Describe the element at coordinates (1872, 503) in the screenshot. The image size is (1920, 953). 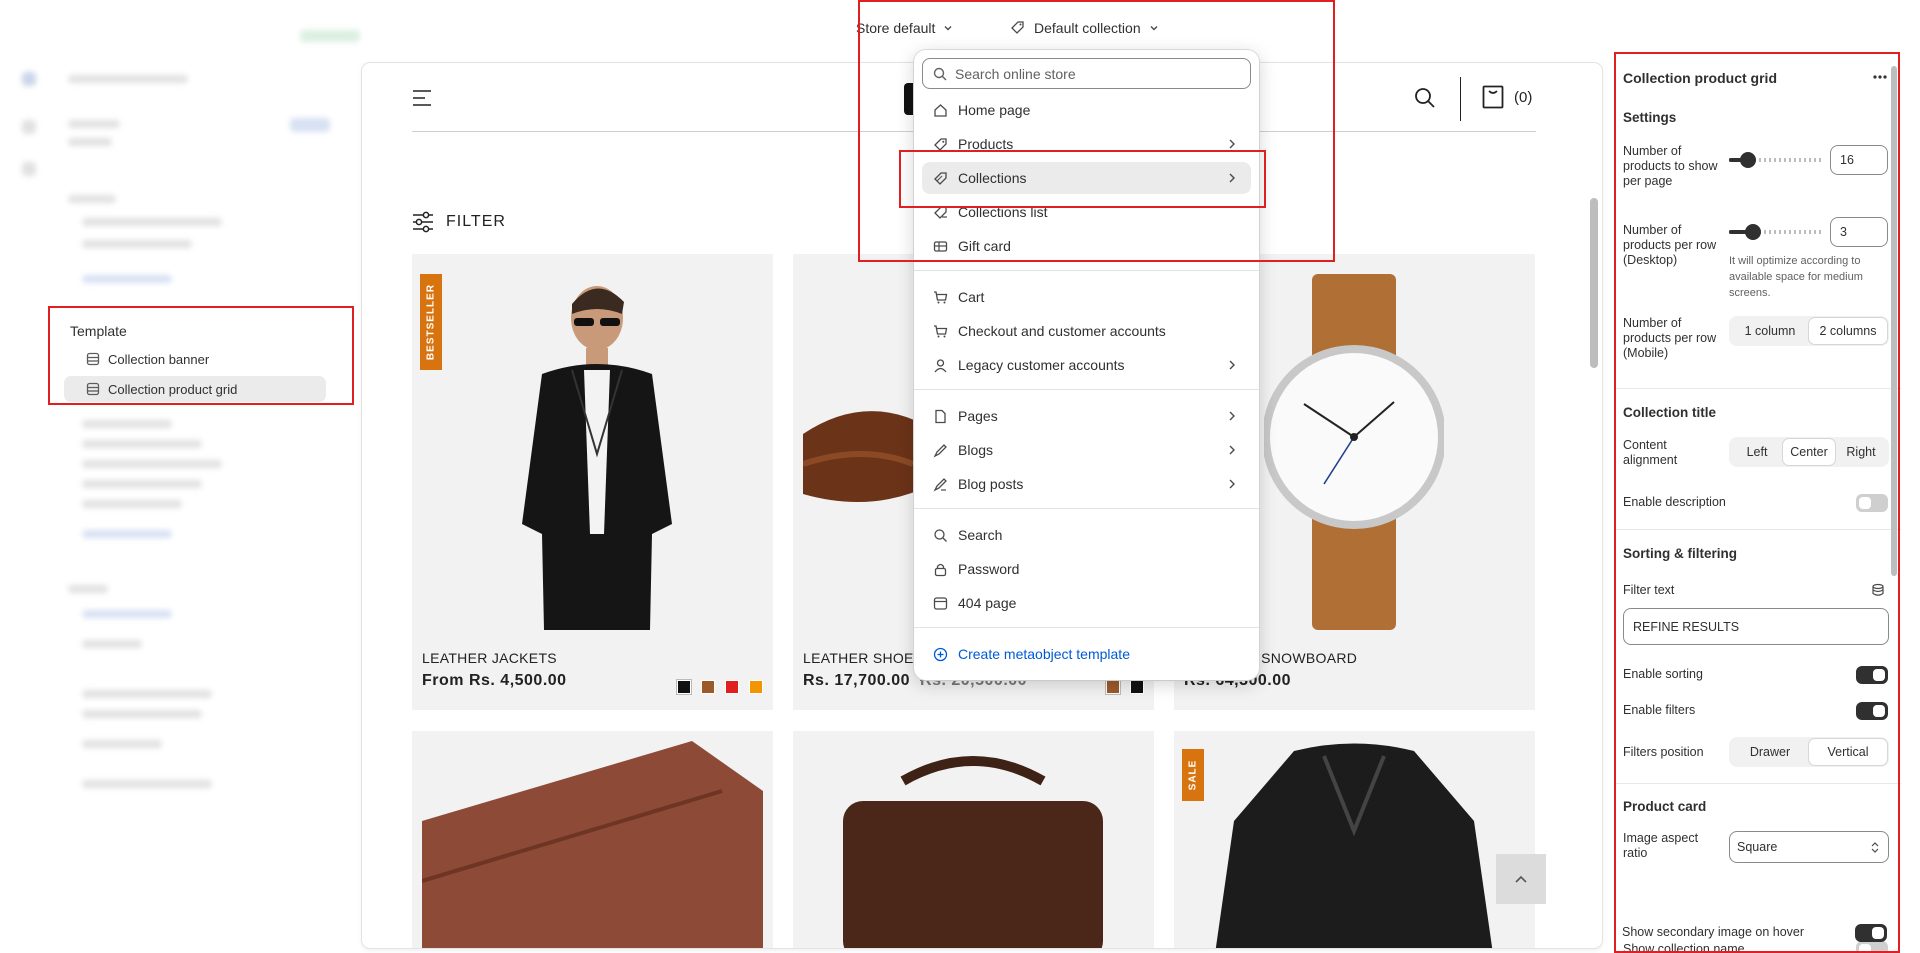
I see `enable-description-toggle` at that location.